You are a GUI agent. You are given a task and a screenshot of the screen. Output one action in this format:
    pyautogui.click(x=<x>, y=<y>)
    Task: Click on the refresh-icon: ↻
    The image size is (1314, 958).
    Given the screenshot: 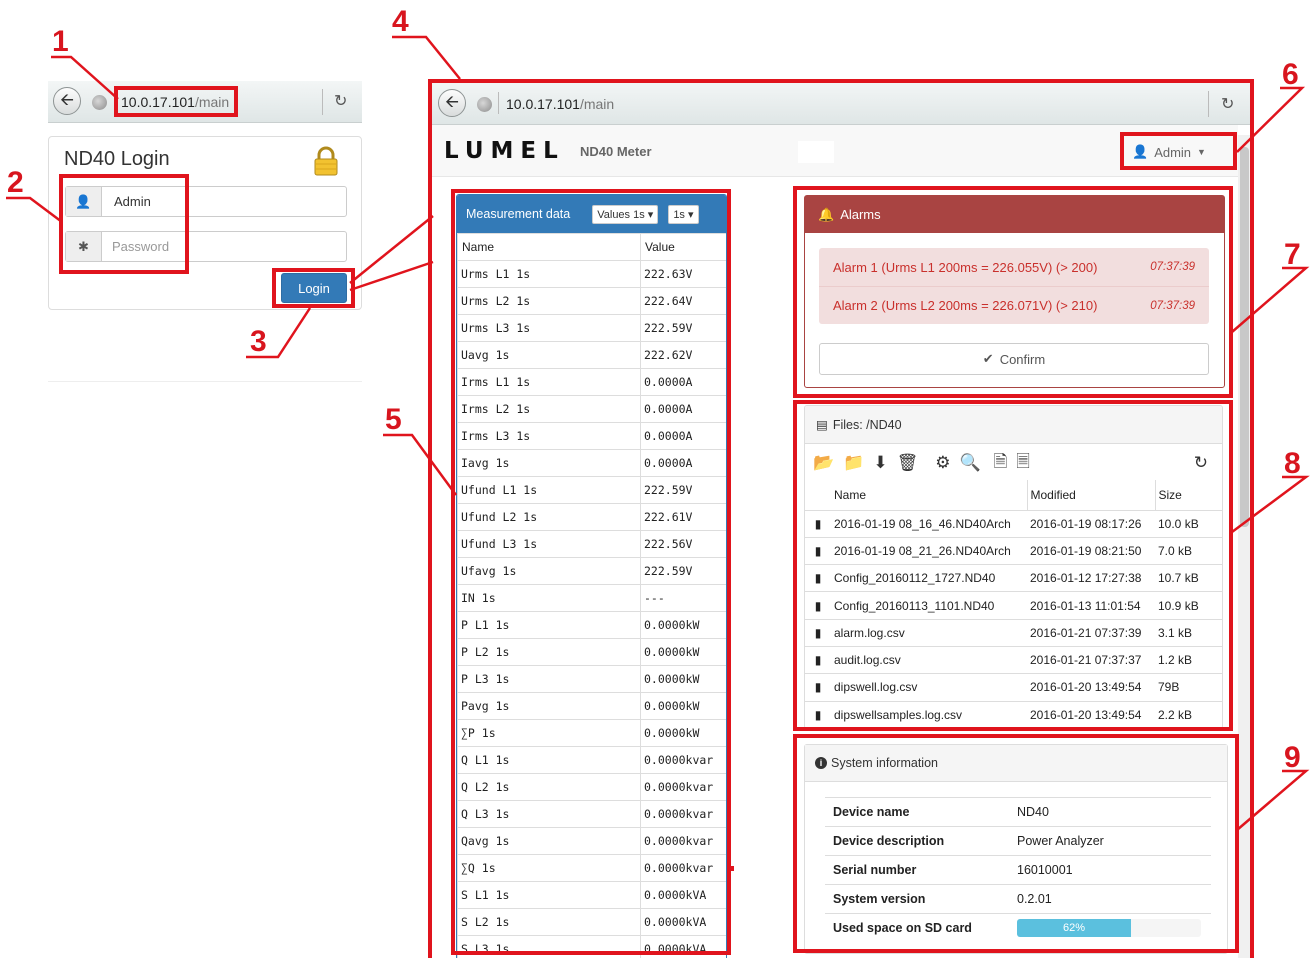 What is the action you would take?
    pyautogui.click(x=340, y=101)
    